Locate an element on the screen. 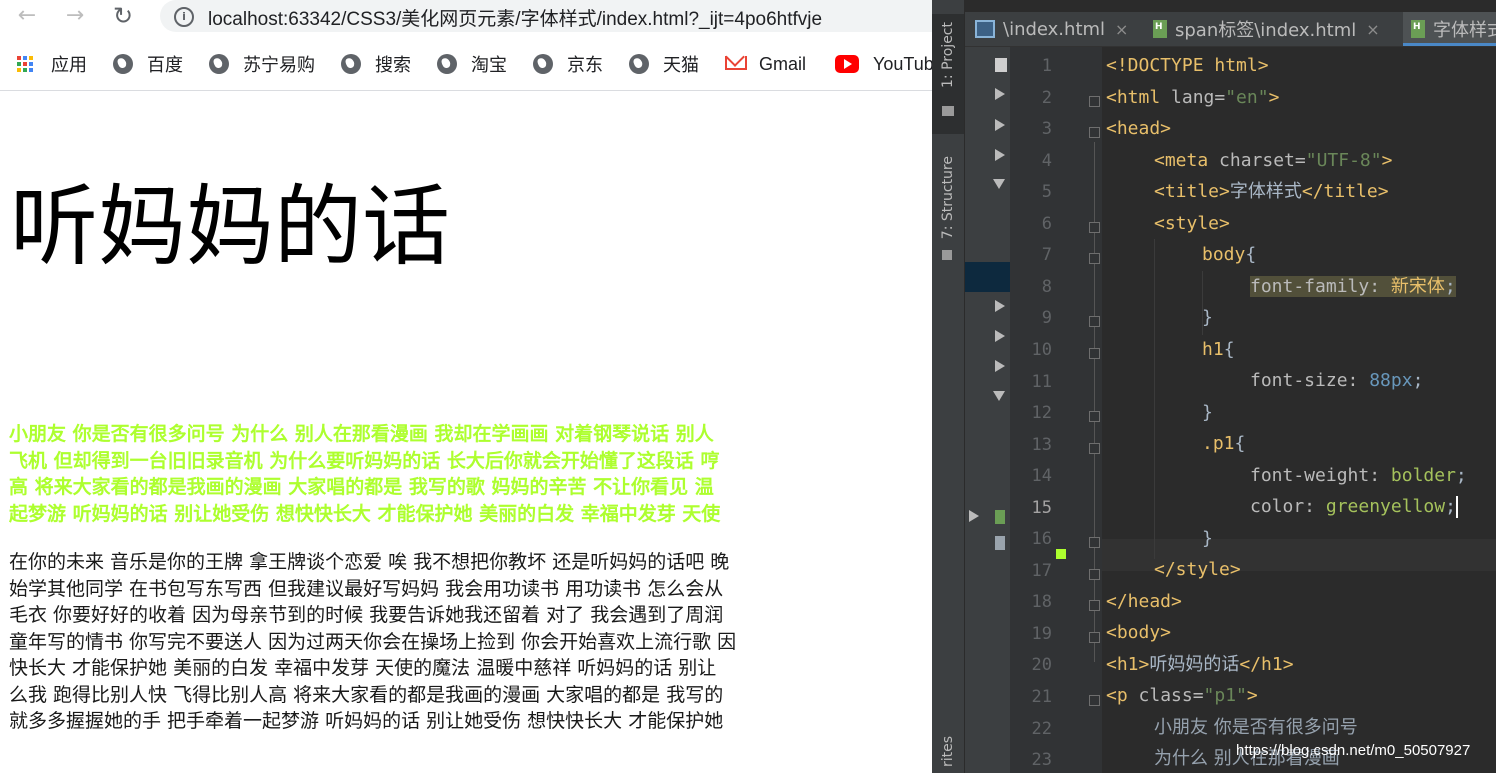  bookmark-apps: 应用 is located at coordinates (52, 64).